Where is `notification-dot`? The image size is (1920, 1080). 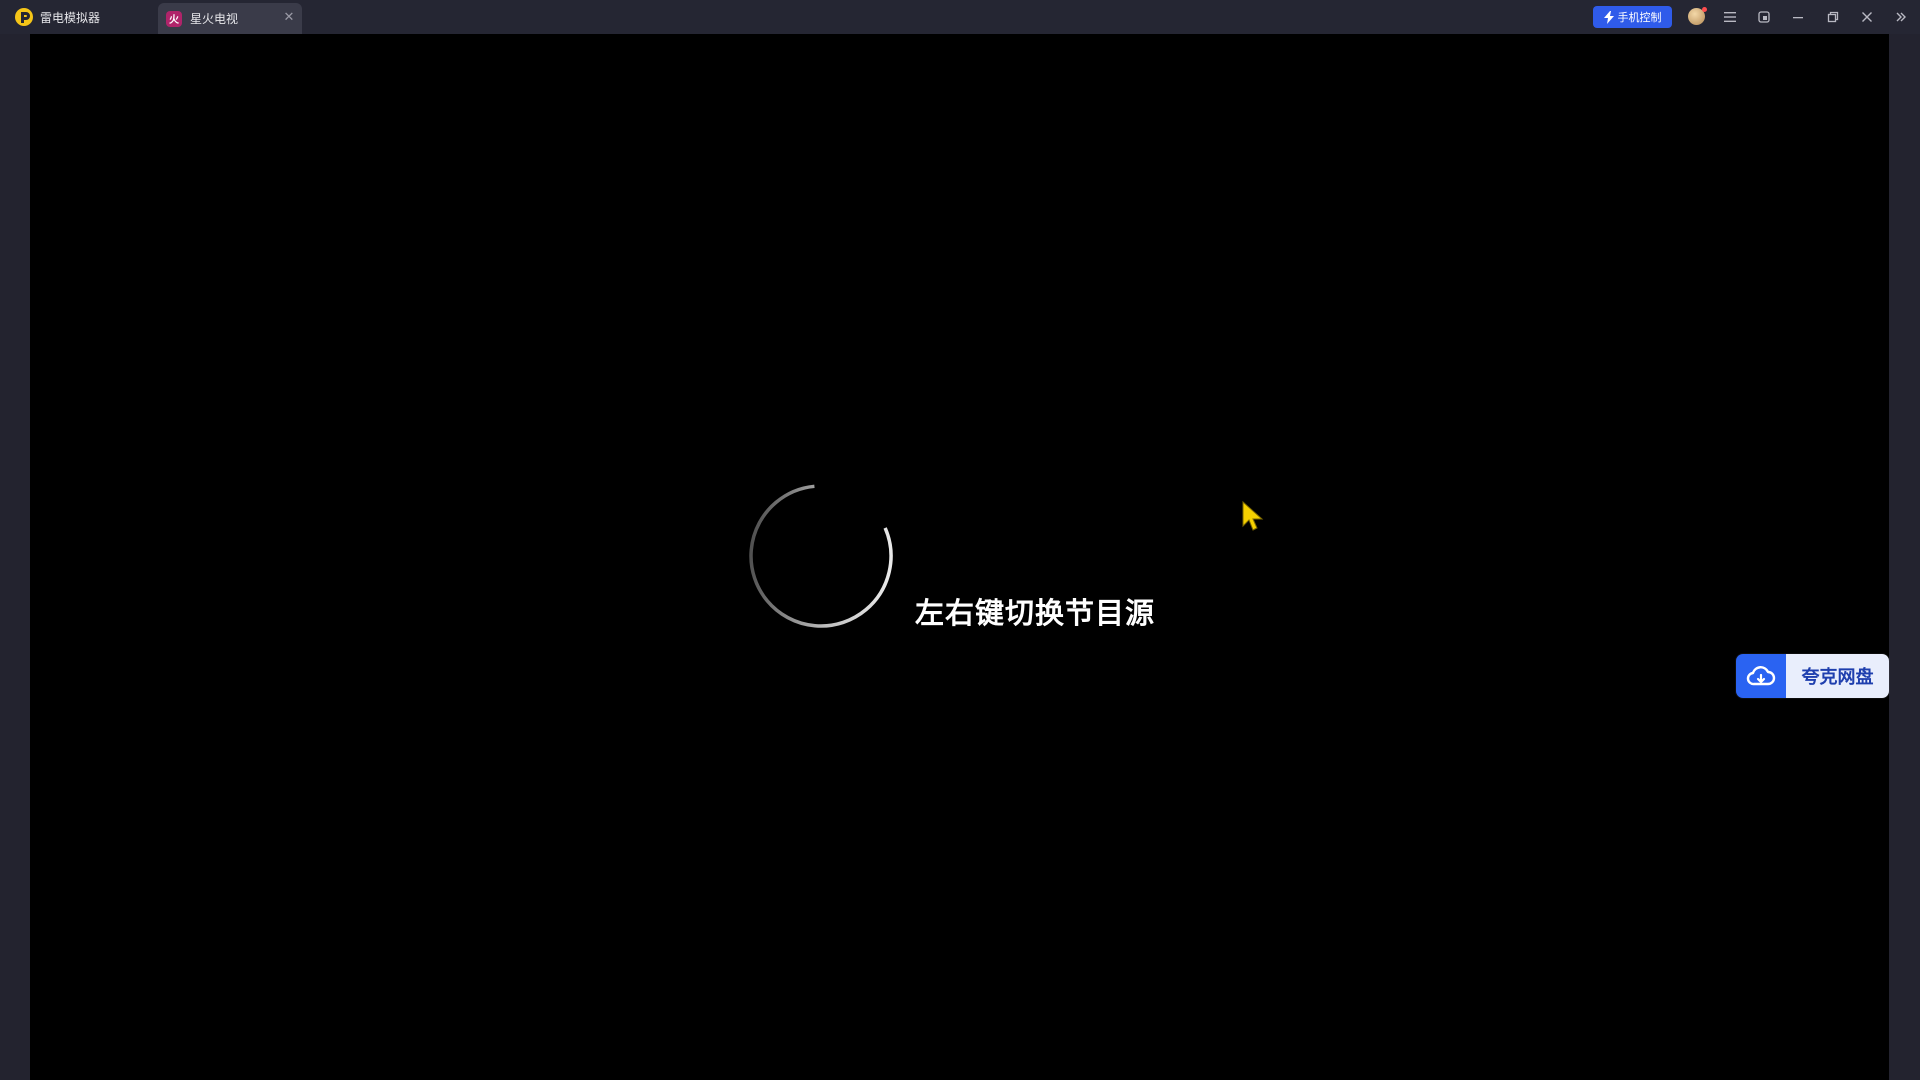
notification-dot is located at coordinates (1704, 9).